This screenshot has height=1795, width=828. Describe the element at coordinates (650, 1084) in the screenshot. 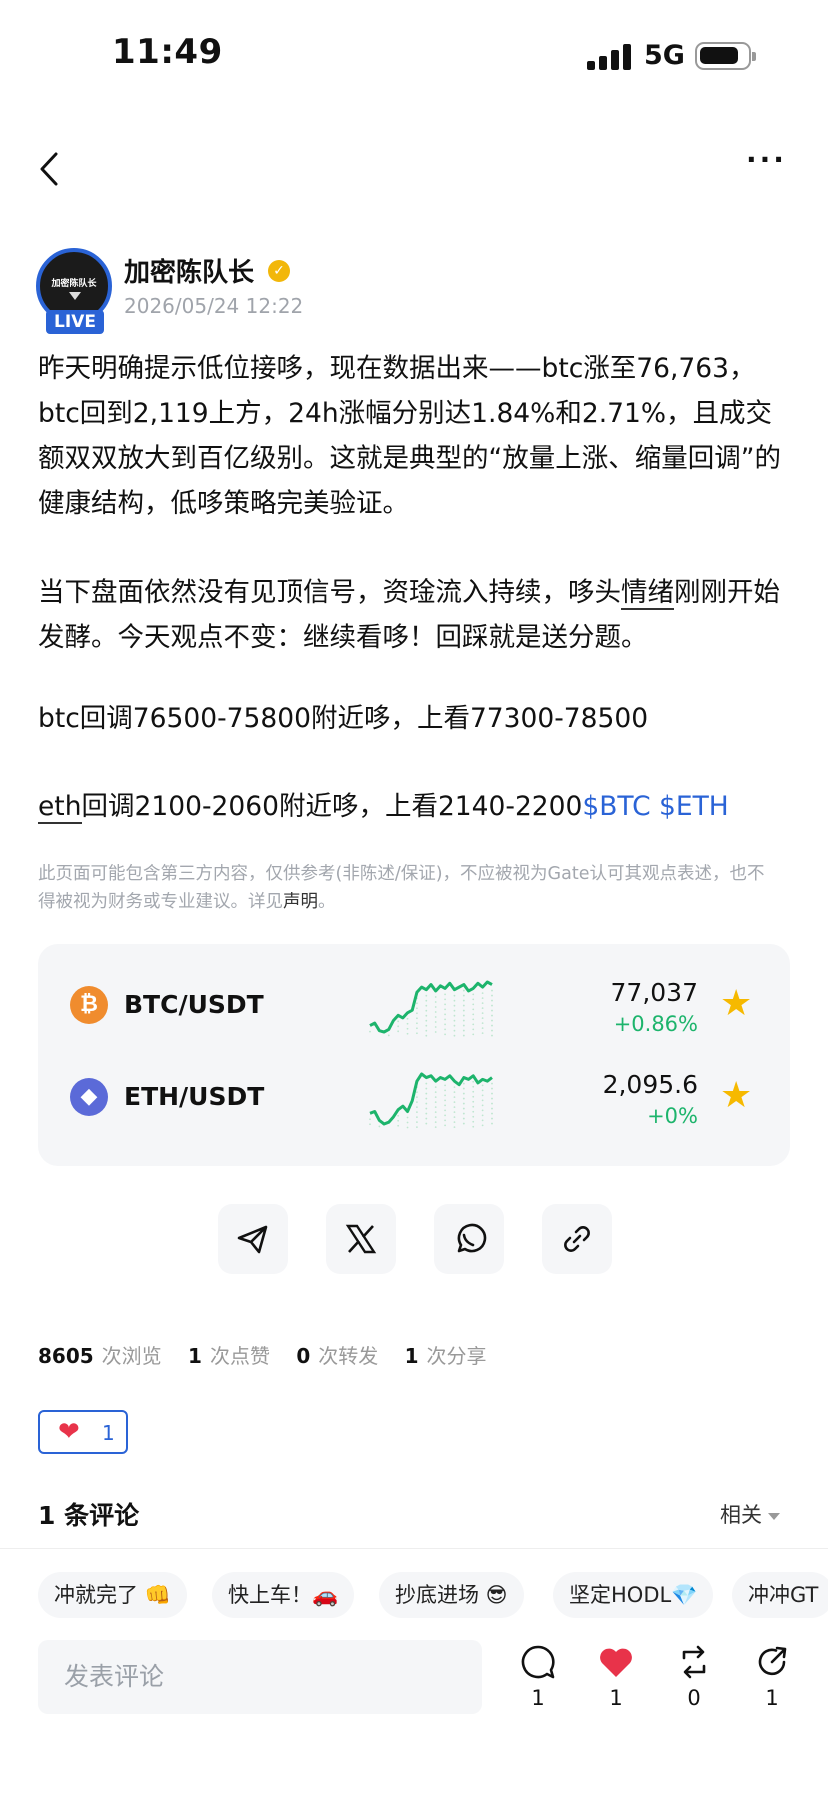

I see `coin-price: 2,095.6` at that location.